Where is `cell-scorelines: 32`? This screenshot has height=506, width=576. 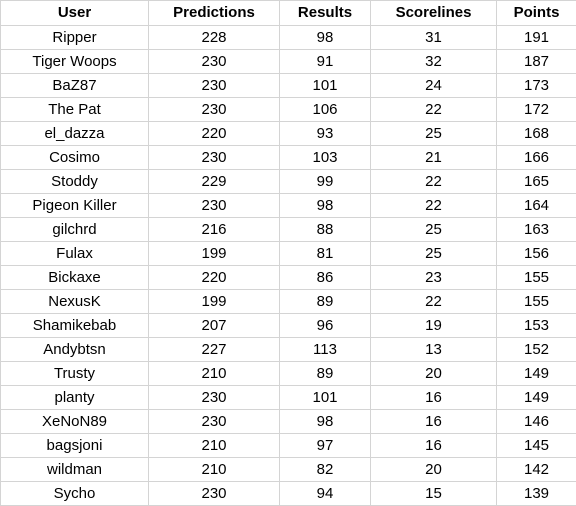
cell-scorelines: 32 is located at coordinates (434, 62).